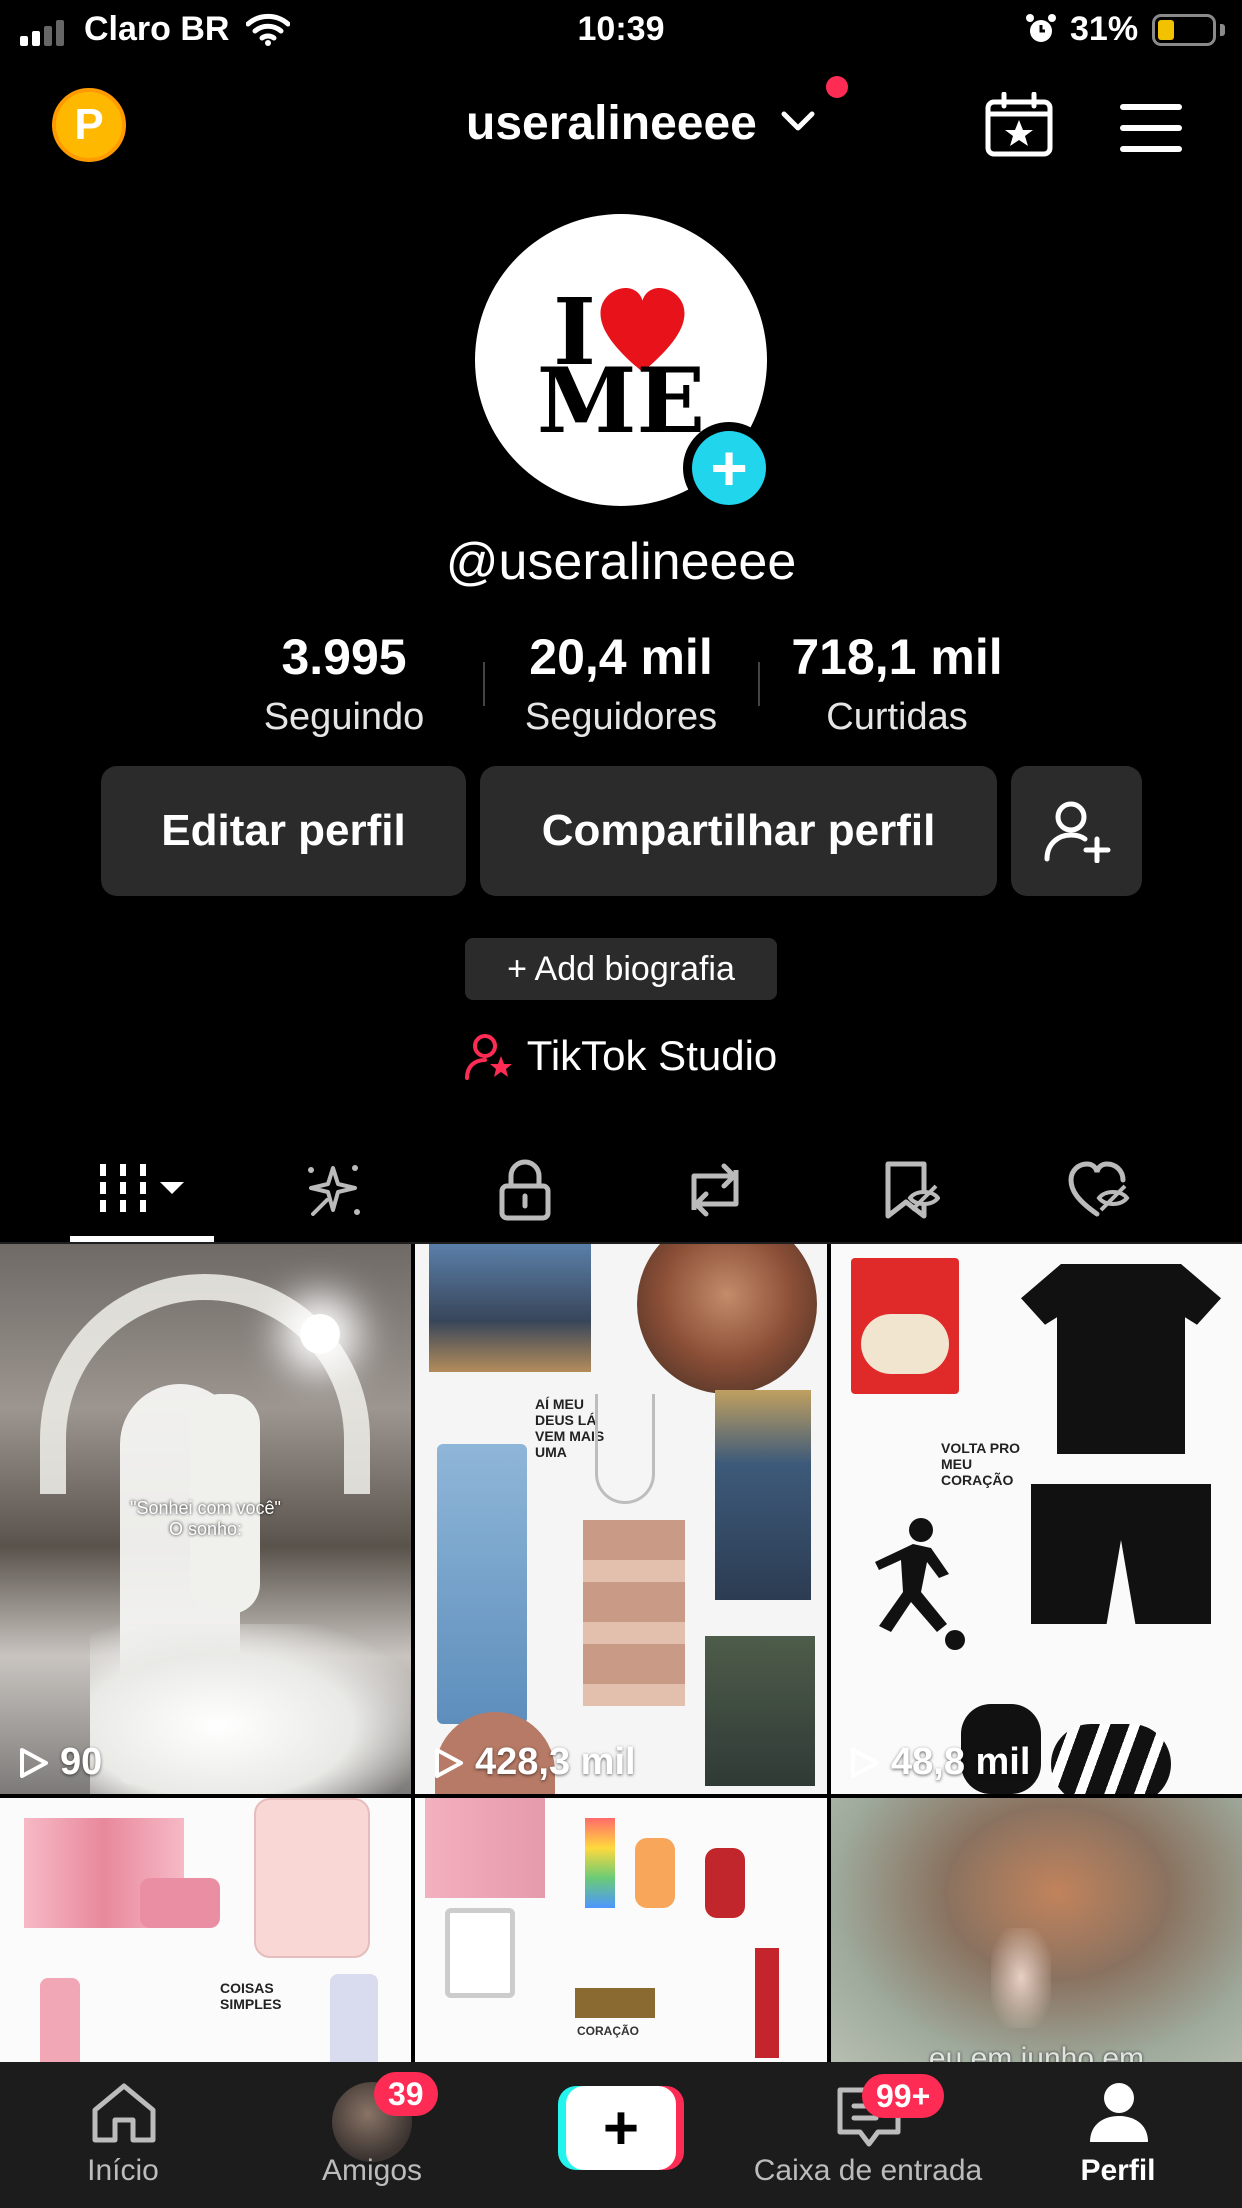 The height and width of the screenshot is (2208, 1242). I want to click on add-user-icon, so click(1077, 832).